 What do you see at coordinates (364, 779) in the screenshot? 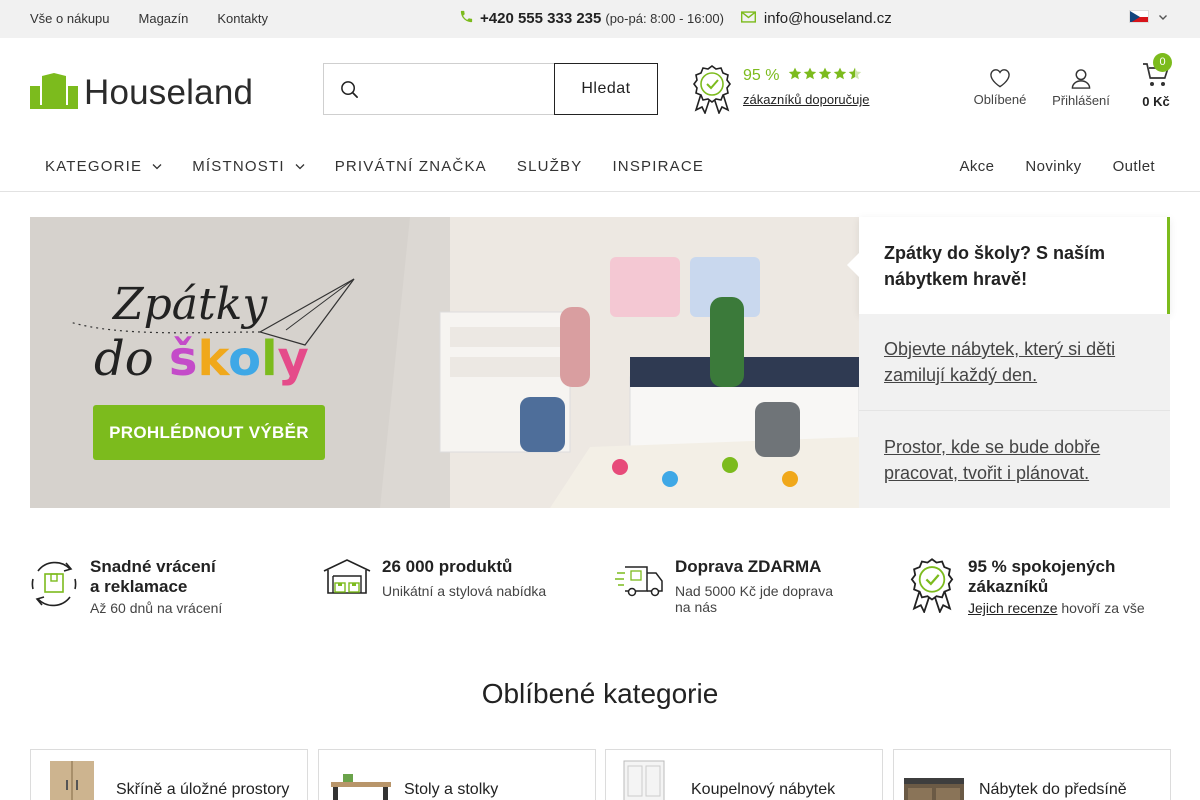
I see `table-icon` at bounding box center [364, 779].